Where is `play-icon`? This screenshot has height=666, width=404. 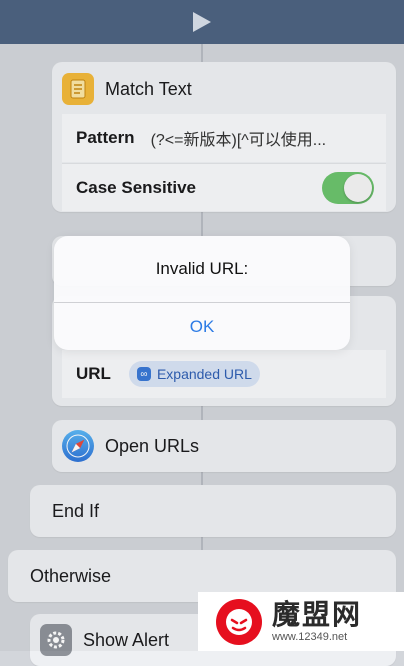
play-icon is located at coordinates (202, 22).